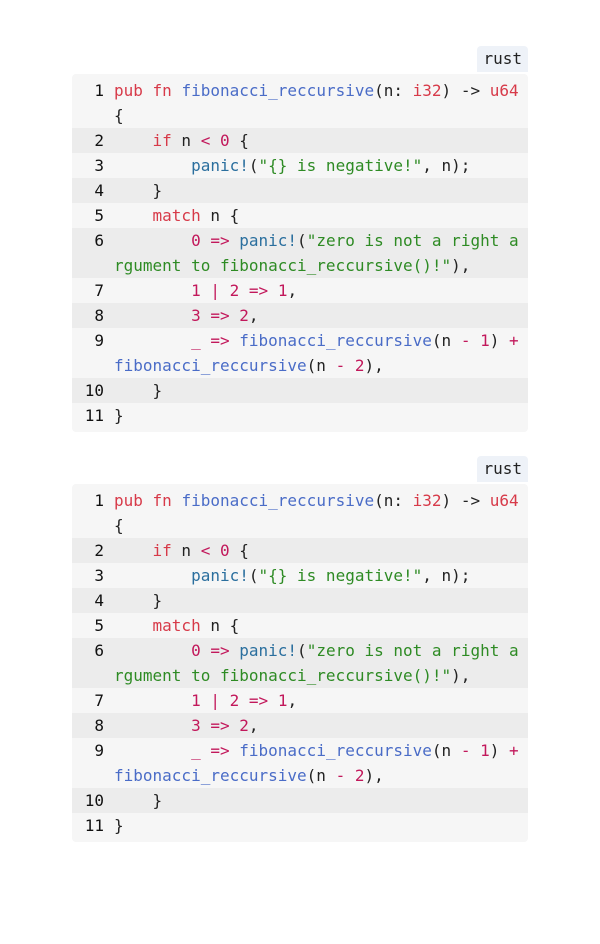 The height and width of the screenshot is (944, 600). What do you see at coordinates (321, 600) in the screenshot?
I see `line-source: }` at bounding box center [321, 600].